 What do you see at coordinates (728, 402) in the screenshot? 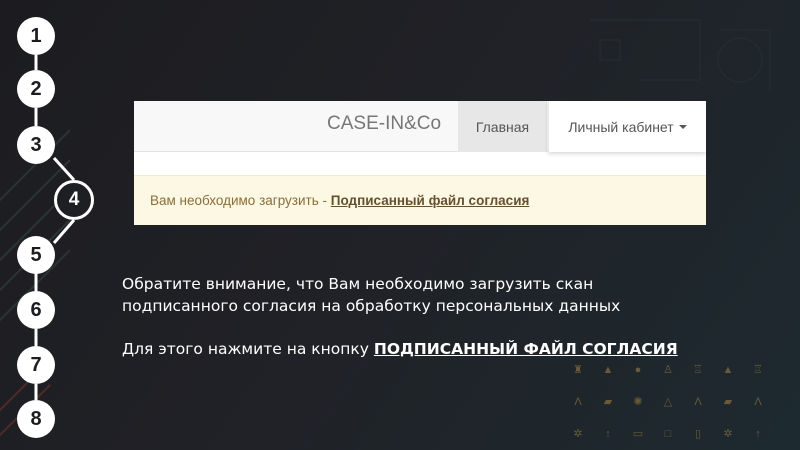
I see `mortarboard-icon-2: ▰` at bounding box center [728, 402].